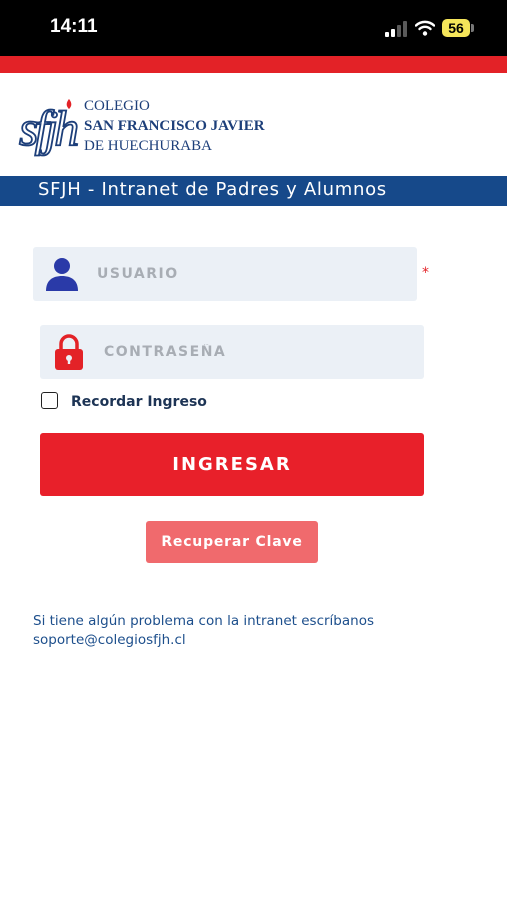 The image size is (507, 900). I want to click on portal-title: SFJH - Intranet de Padres y Alumnos, so click(212, 189).